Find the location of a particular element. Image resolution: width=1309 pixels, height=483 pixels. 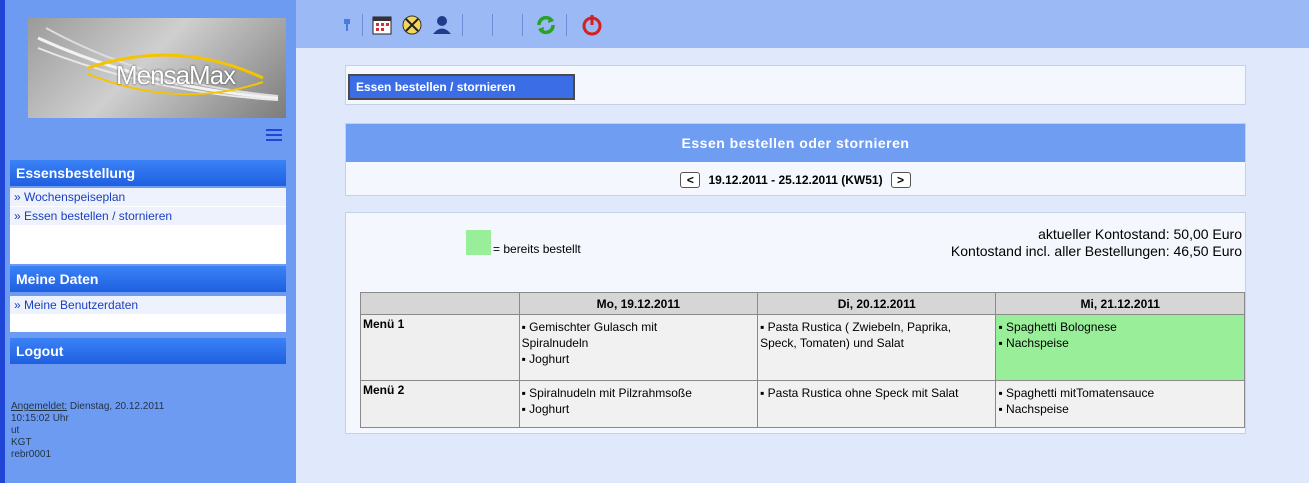

menu-name: Menü 2 is located at coordinates (440, 404).